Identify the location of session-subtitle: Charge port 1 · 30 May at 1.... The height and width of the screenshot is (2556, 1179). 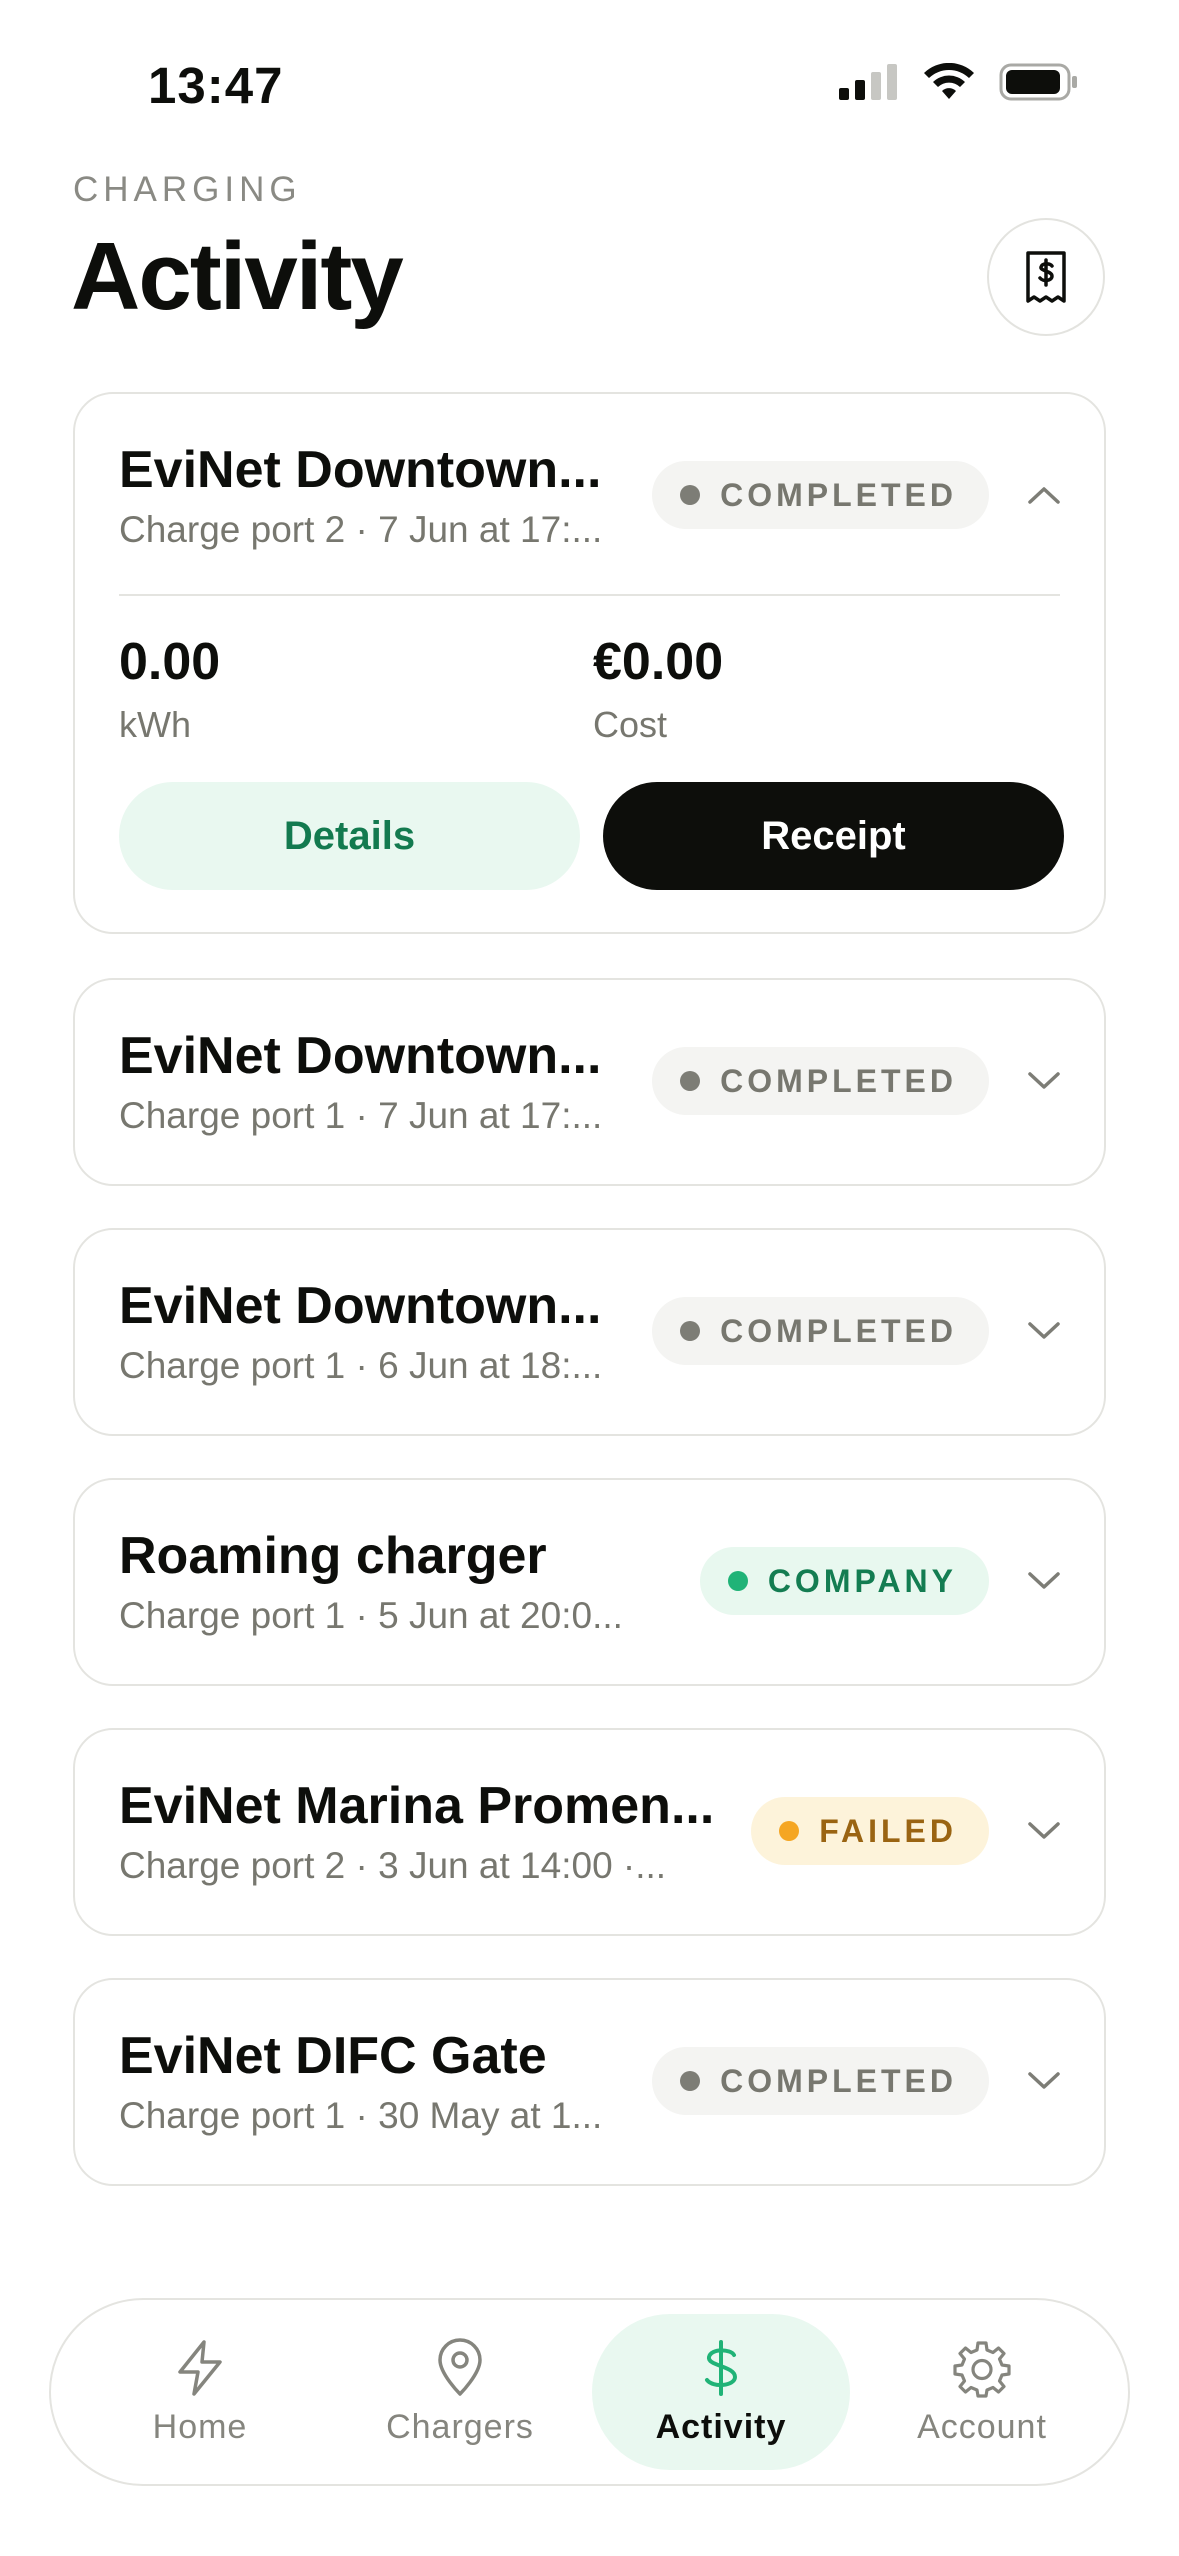
(361, 2115).